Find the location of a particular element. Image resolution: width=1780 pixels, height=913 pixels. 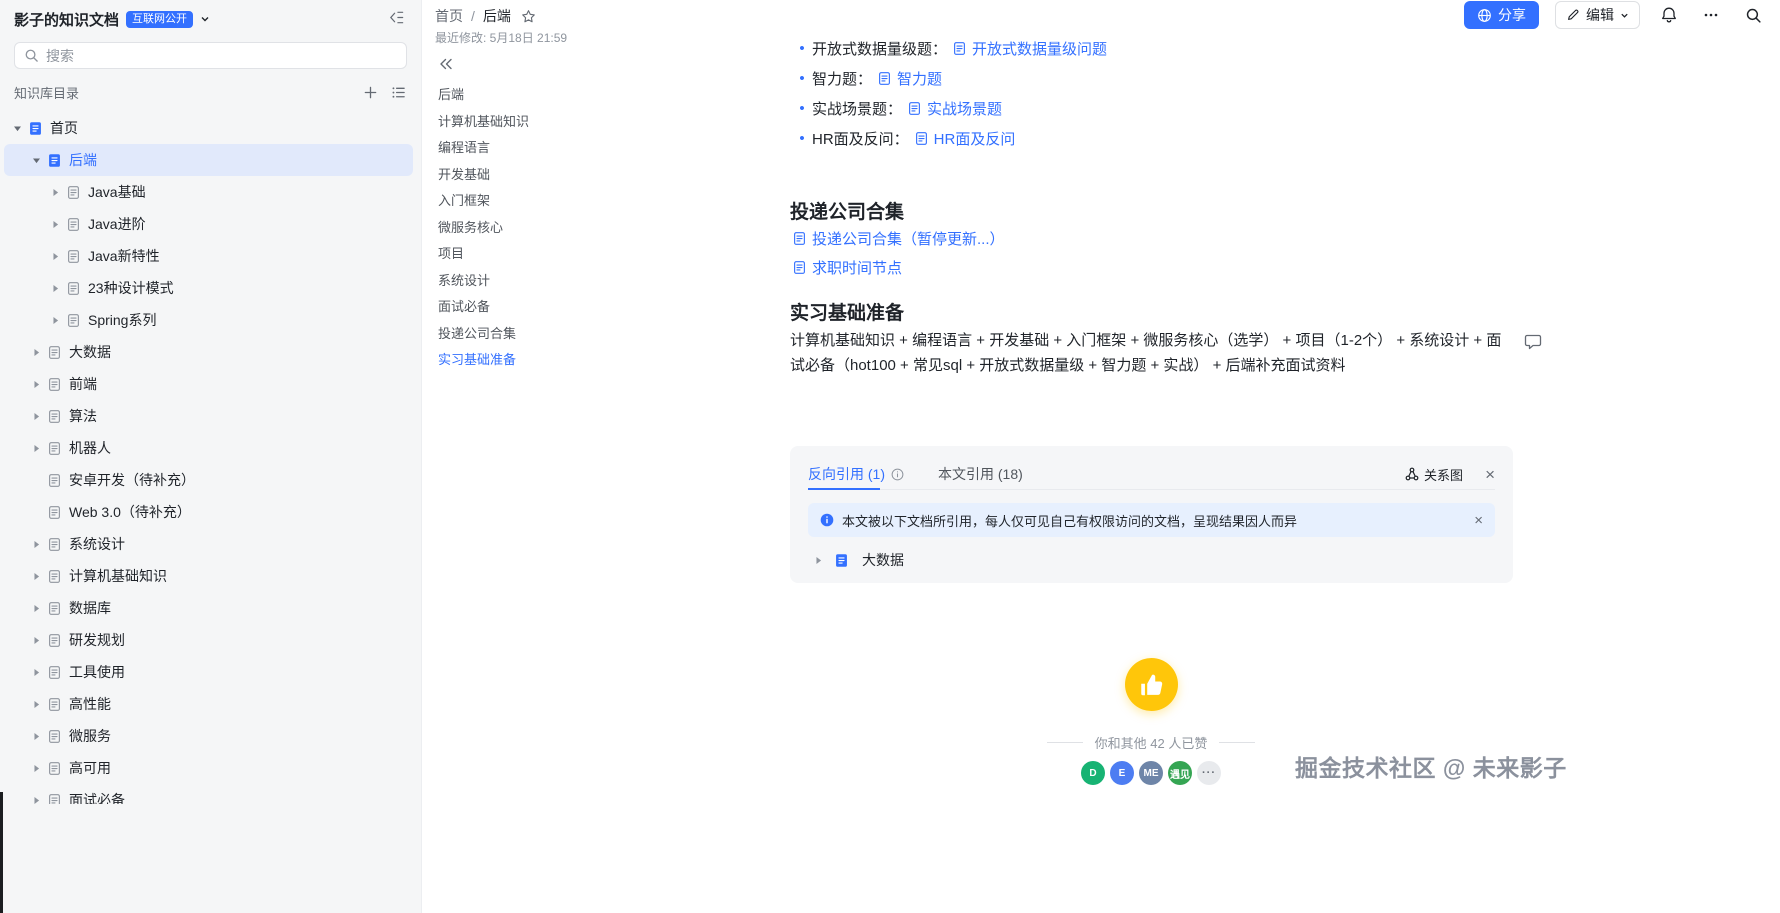

tree-item: Spring系列 is located at coordinates (208, 320).